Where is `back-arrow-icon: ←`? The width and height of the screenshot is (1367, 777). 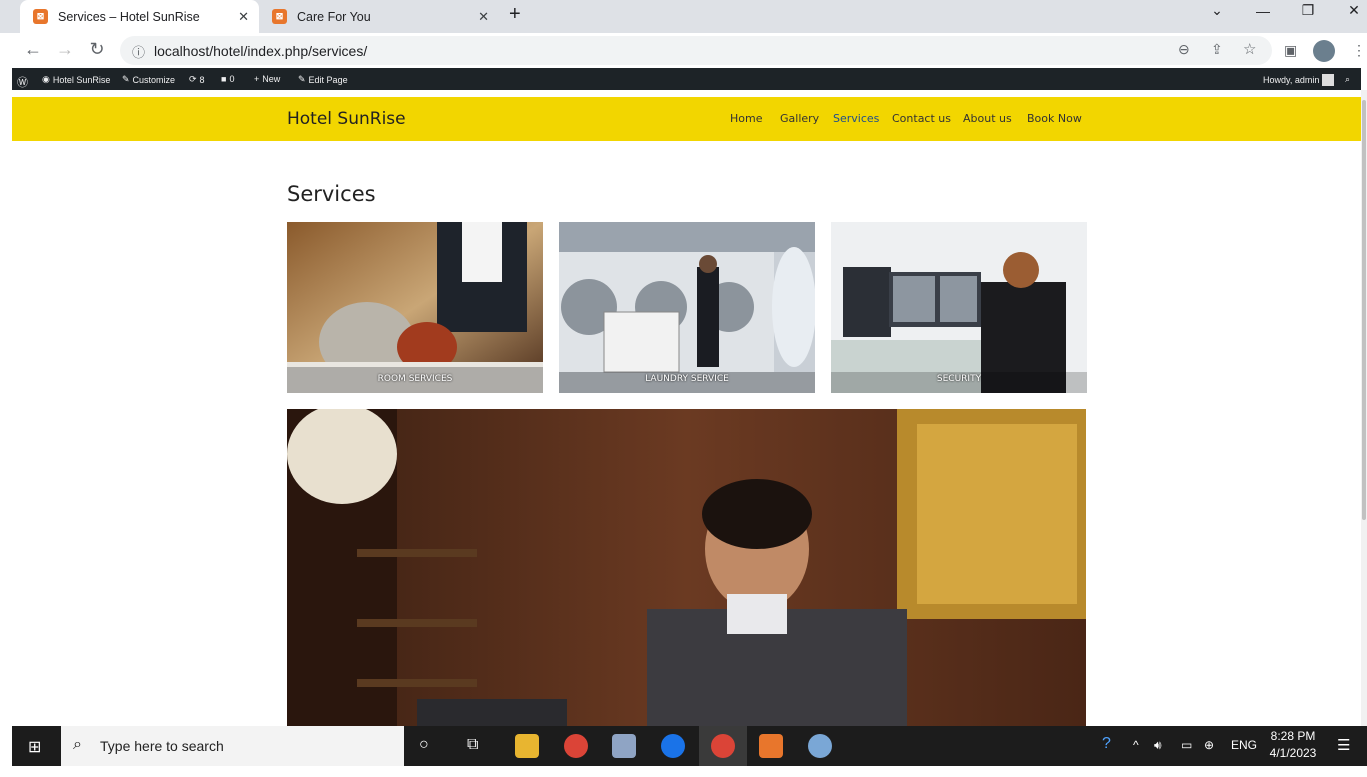 back-arrow-icon: ← is located at coordinates (33, 49).